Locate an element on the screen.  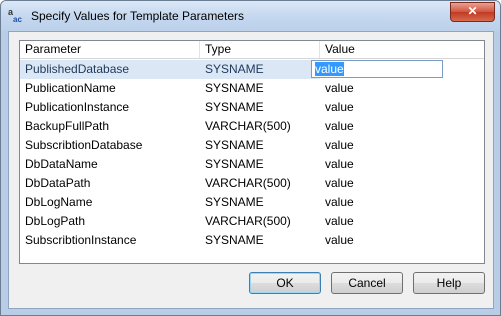
parameter-cell: DbLogName is located at coordinates (110, 202).